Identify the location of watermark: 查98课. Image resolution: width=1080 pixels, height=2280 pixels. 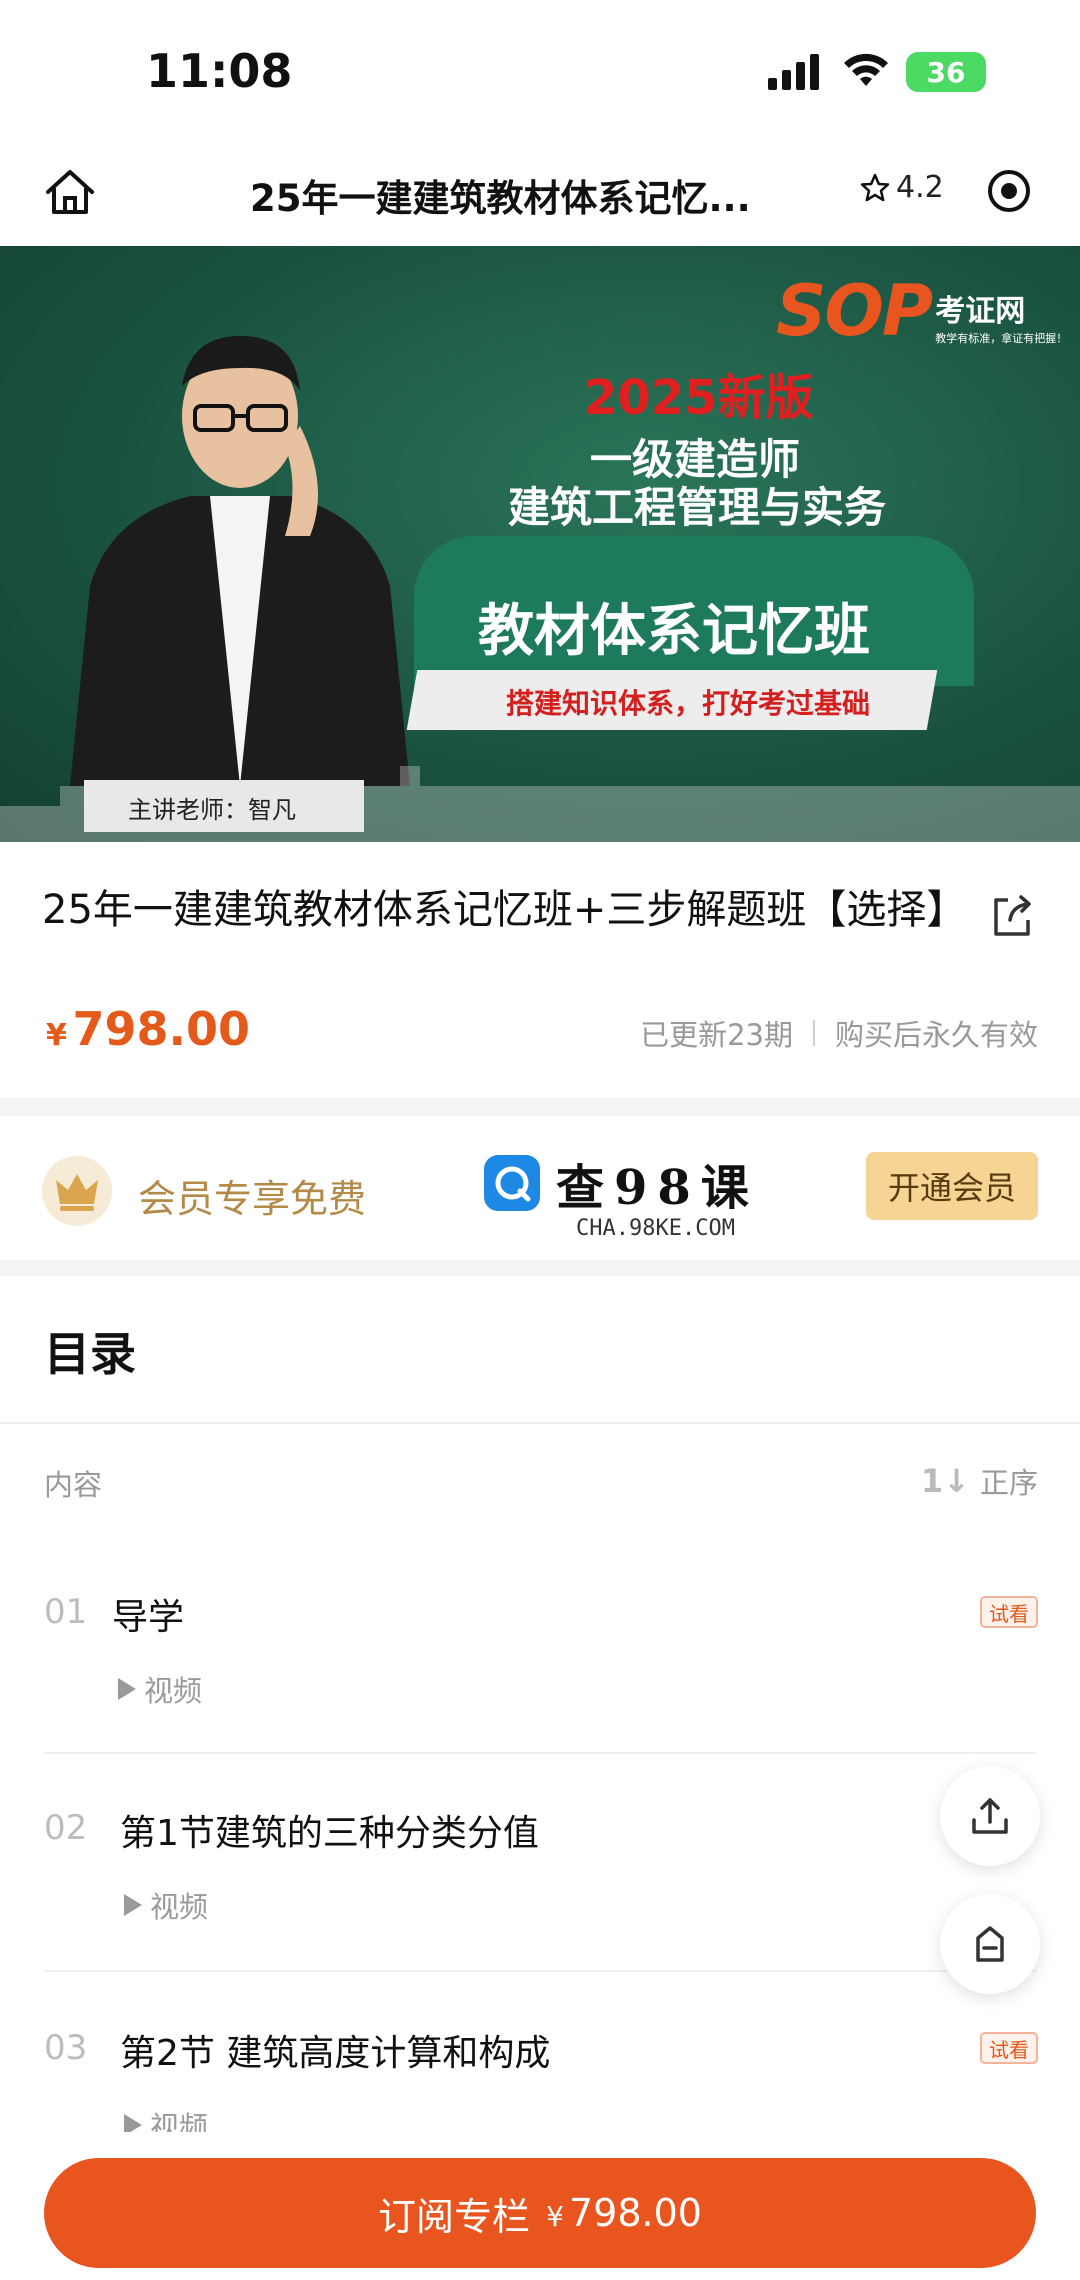
(621, 1183).